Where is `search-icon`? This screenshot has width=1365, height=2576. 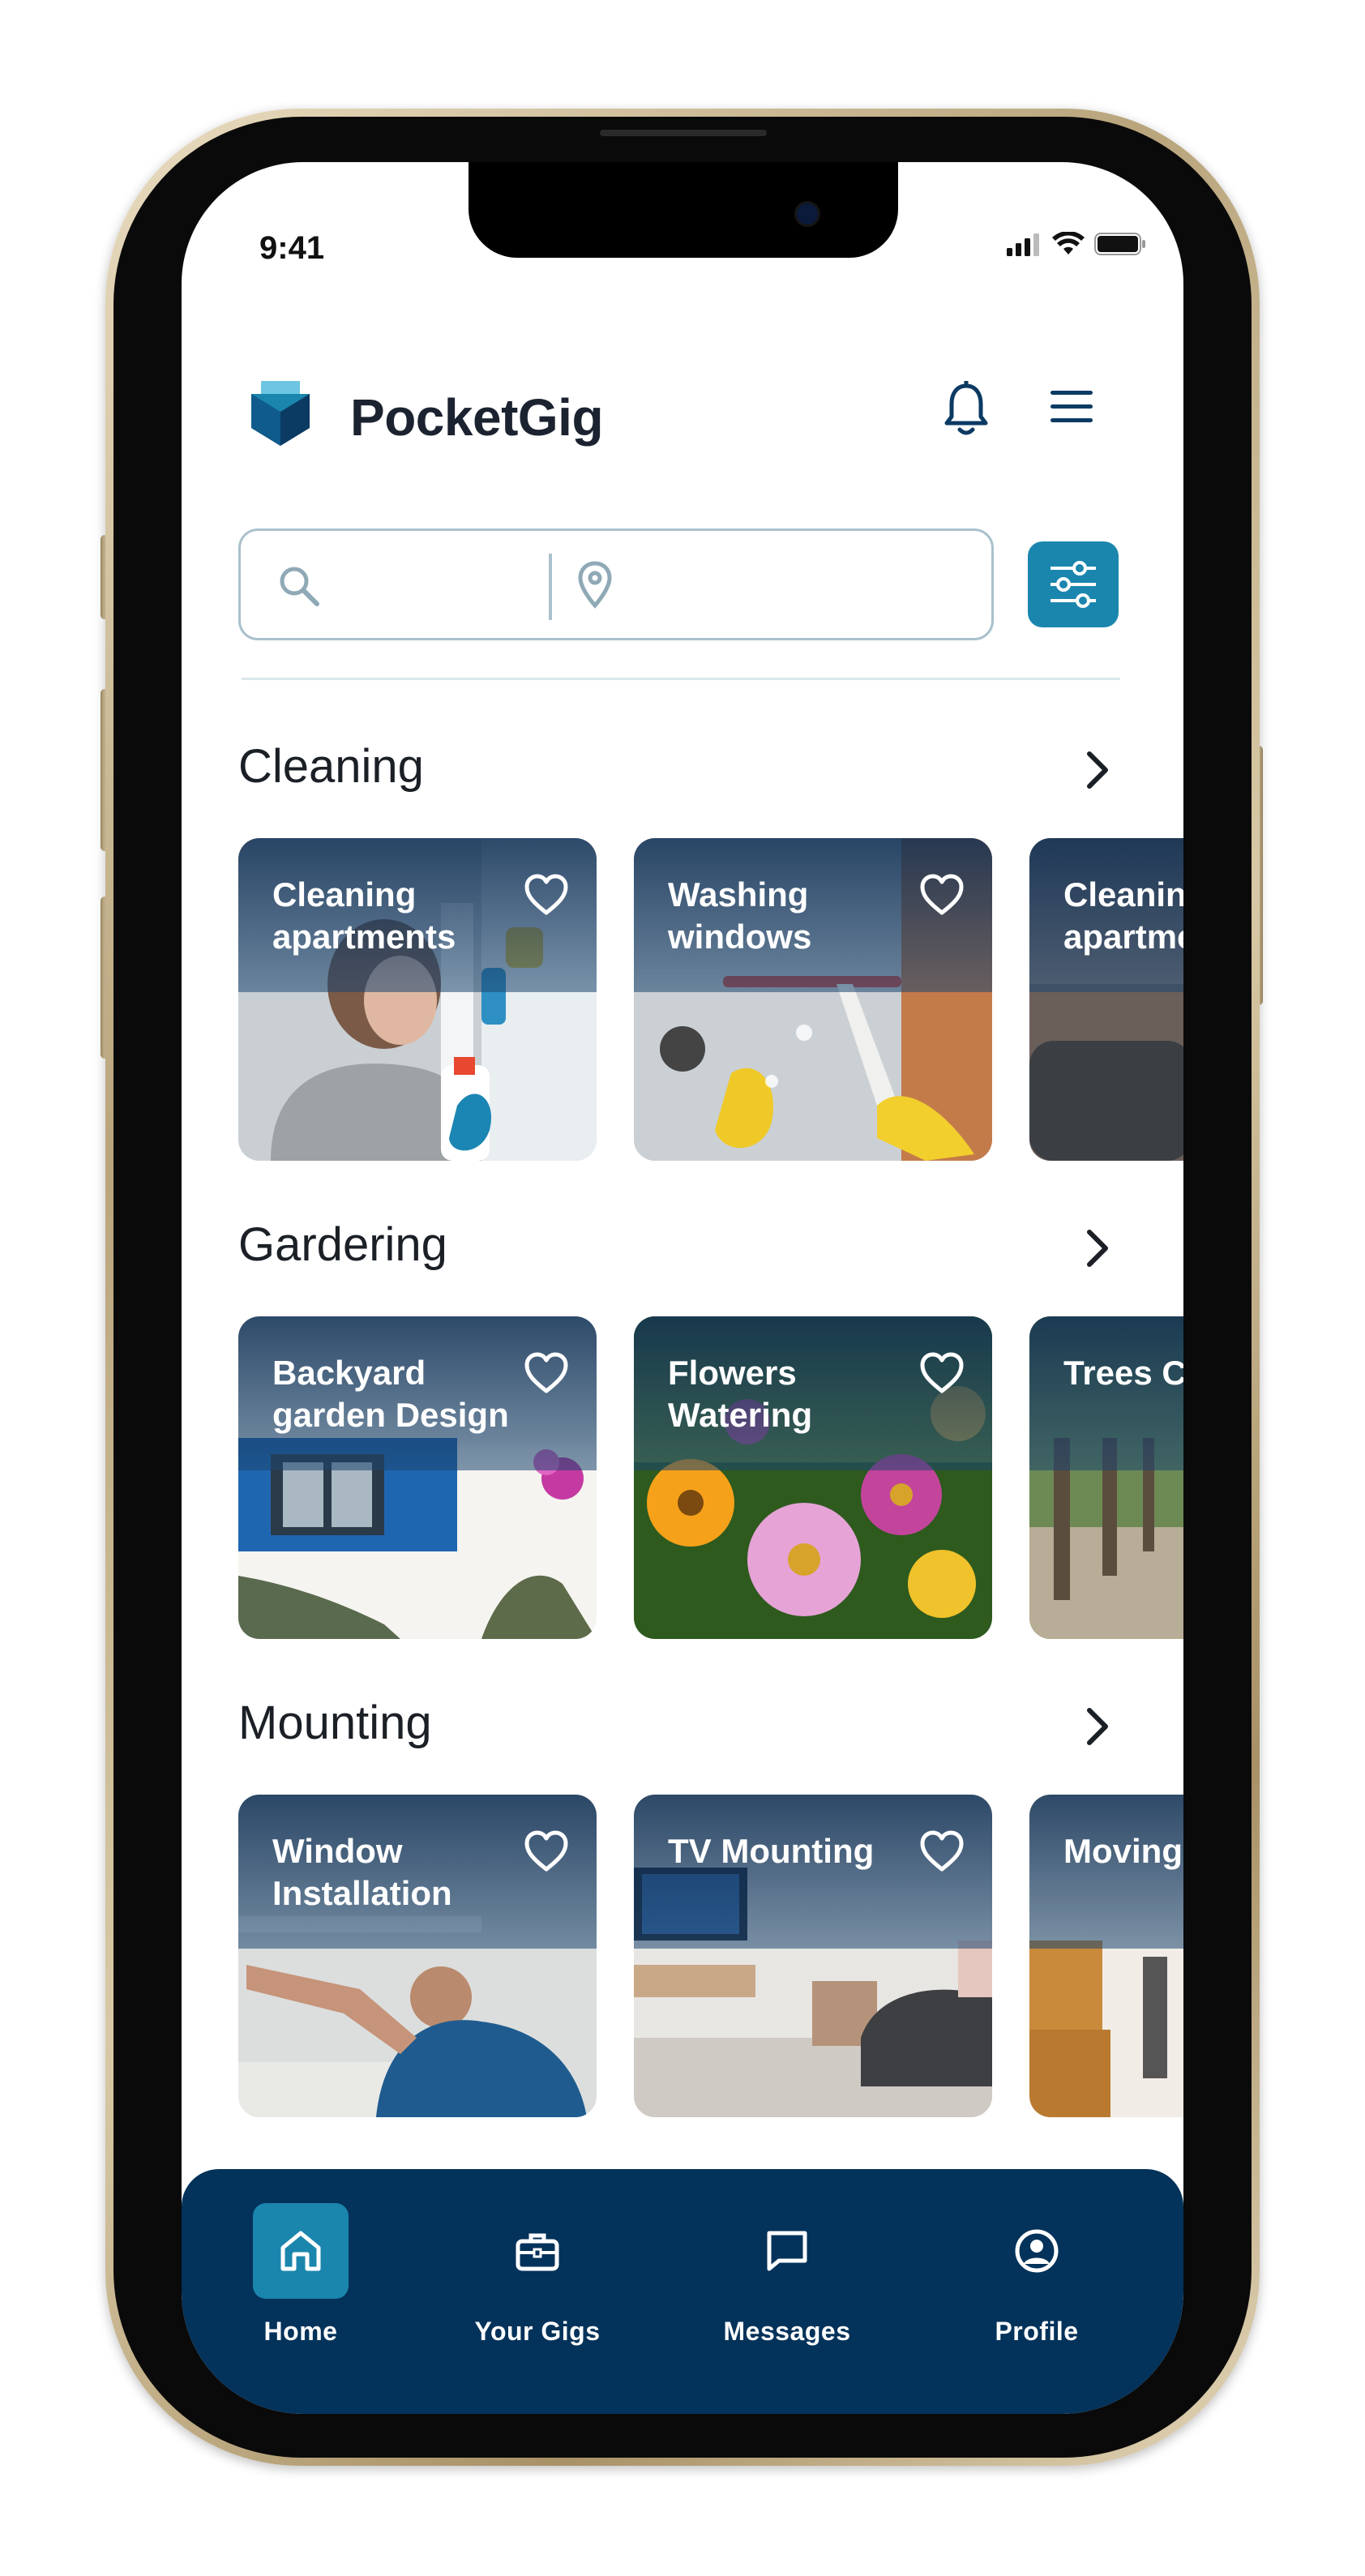 search-icon is located at coordinates (300, 586).